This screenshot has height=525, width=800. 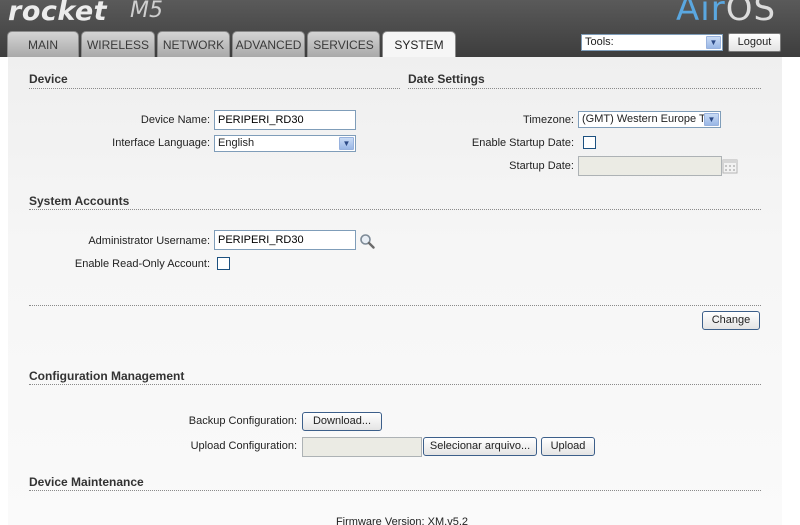 I want to click on readonly-account-label: Enable Read-Only Account:, so click(x=142, y=264).